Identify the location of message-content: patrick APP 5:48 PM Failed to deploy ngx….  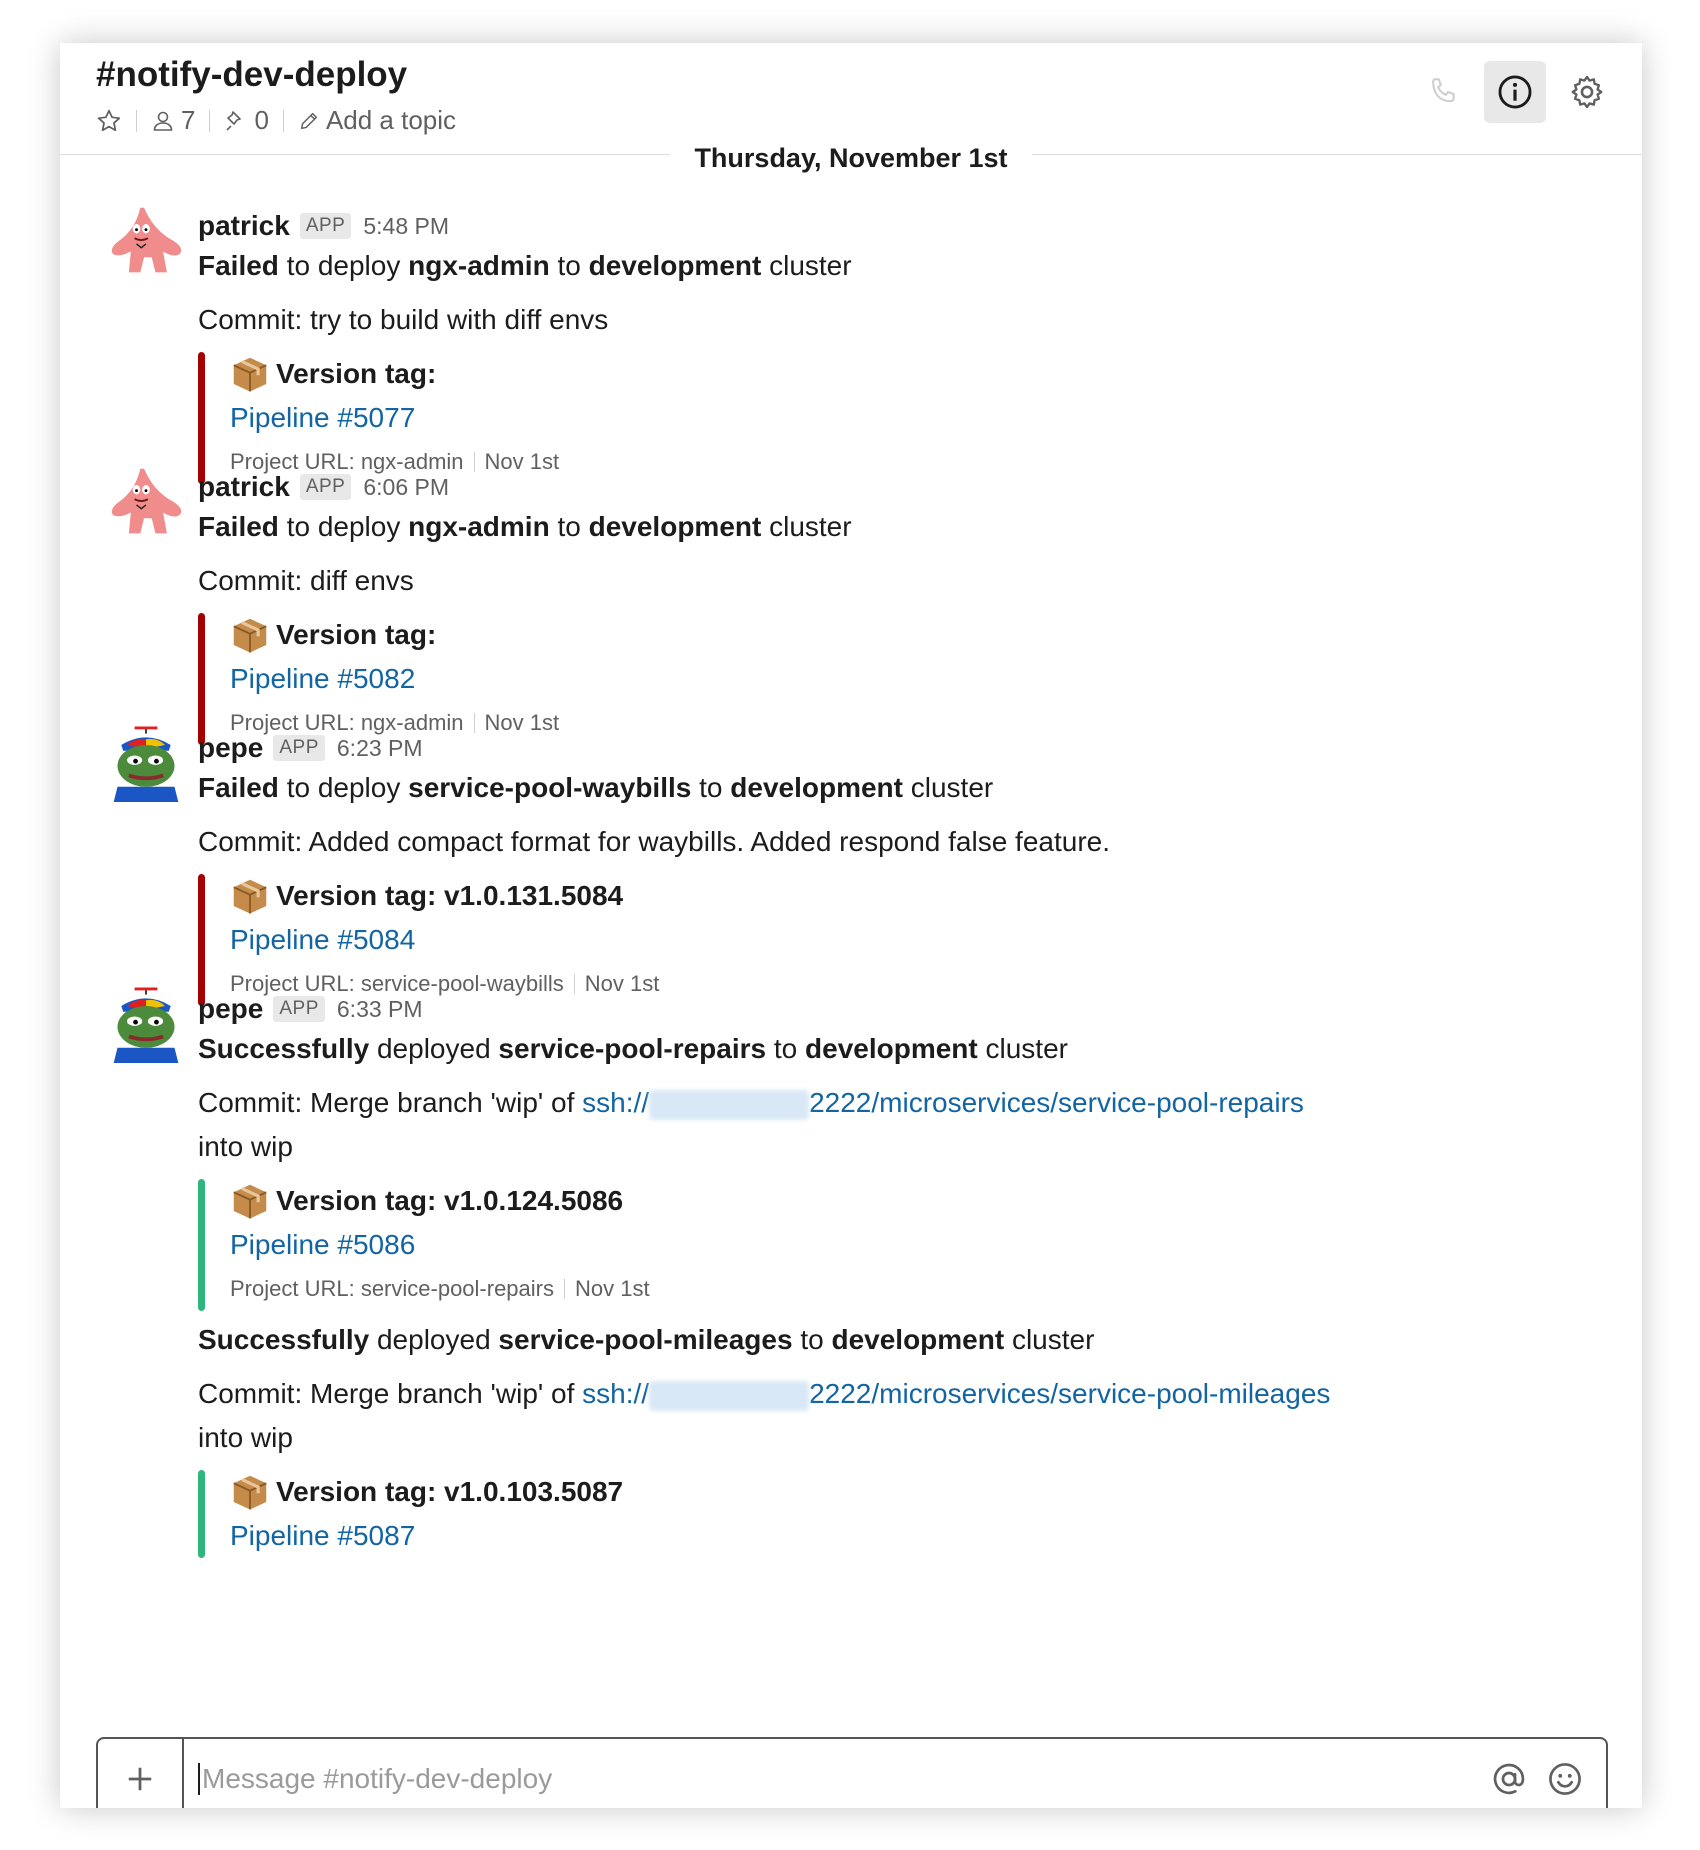
(900, 346).